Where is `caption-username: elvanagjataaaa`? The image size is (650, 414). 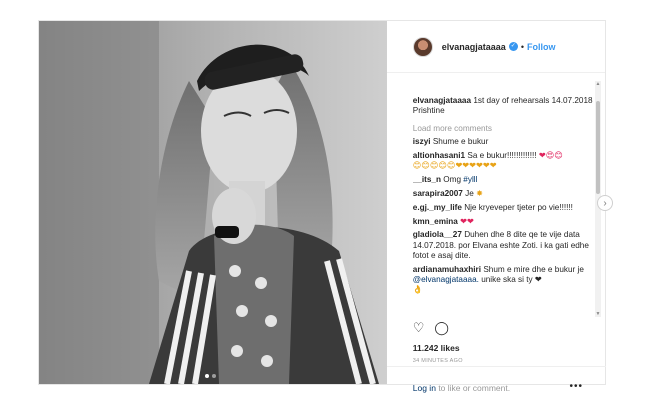 caption-username: elvanagjataaaa is located at coordinates (442, 100).